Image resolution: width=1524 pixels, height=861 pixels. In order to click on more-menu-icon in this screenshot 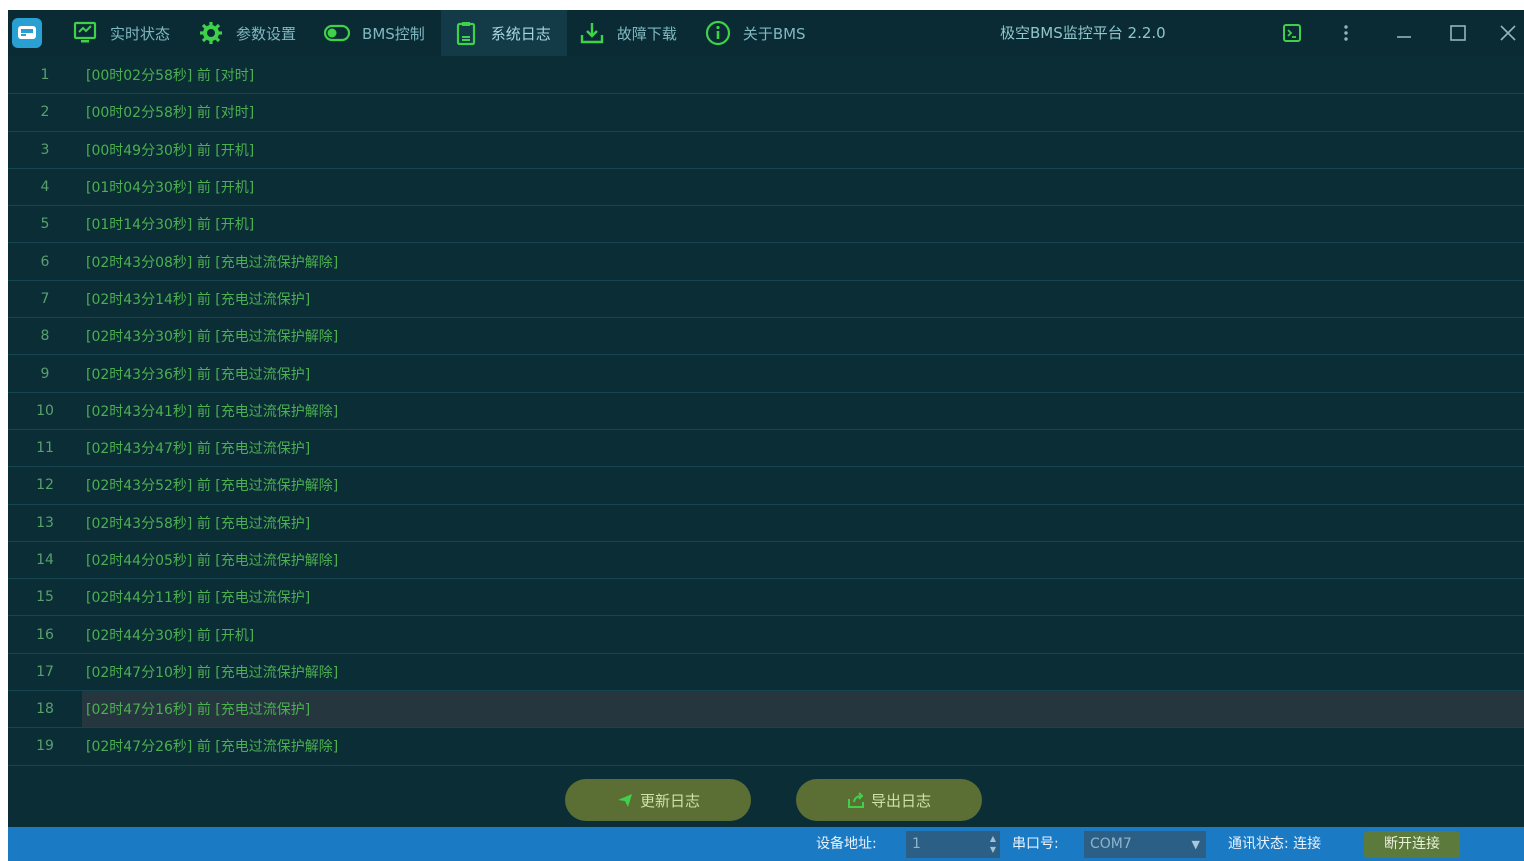, I will do `click(1346, 33)`.